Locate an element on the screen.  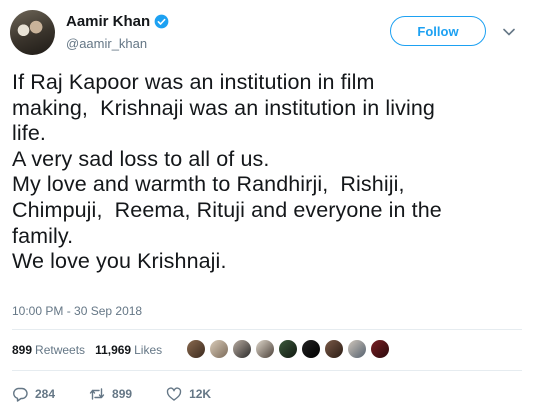
author-handle: @aamir_khan is located at coordinates (106, 43).